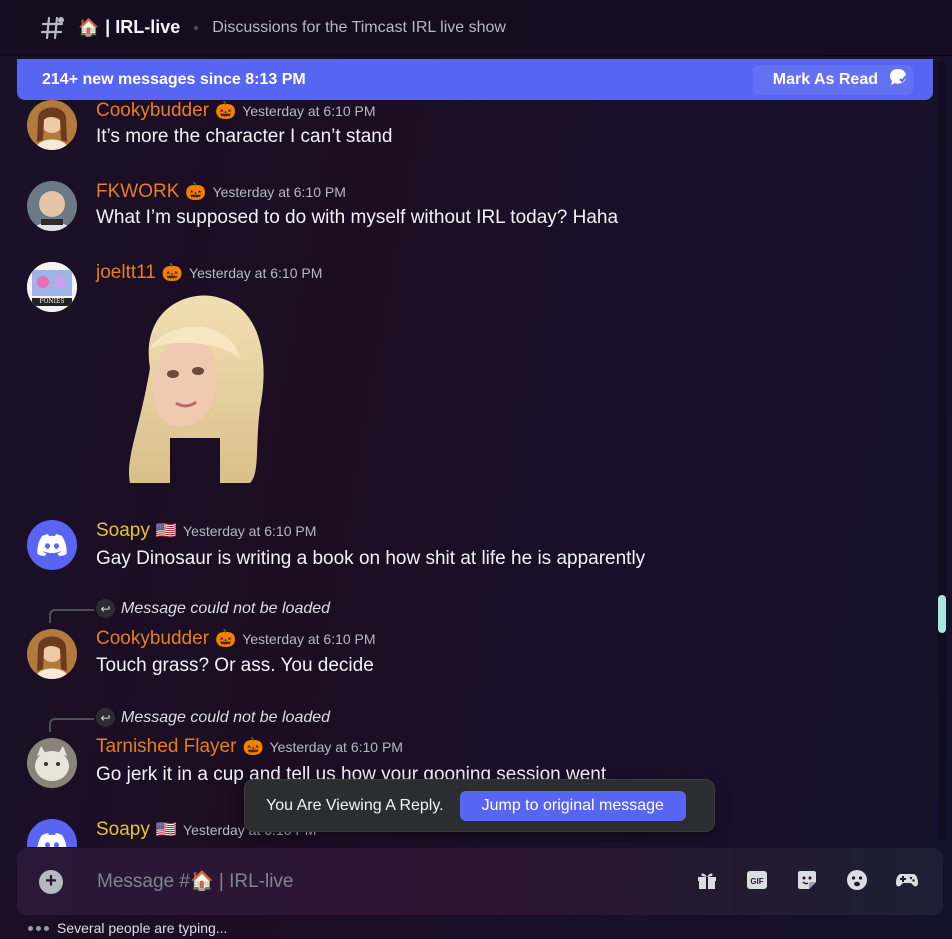  I want to click on activities-icon, so click(907, 880).